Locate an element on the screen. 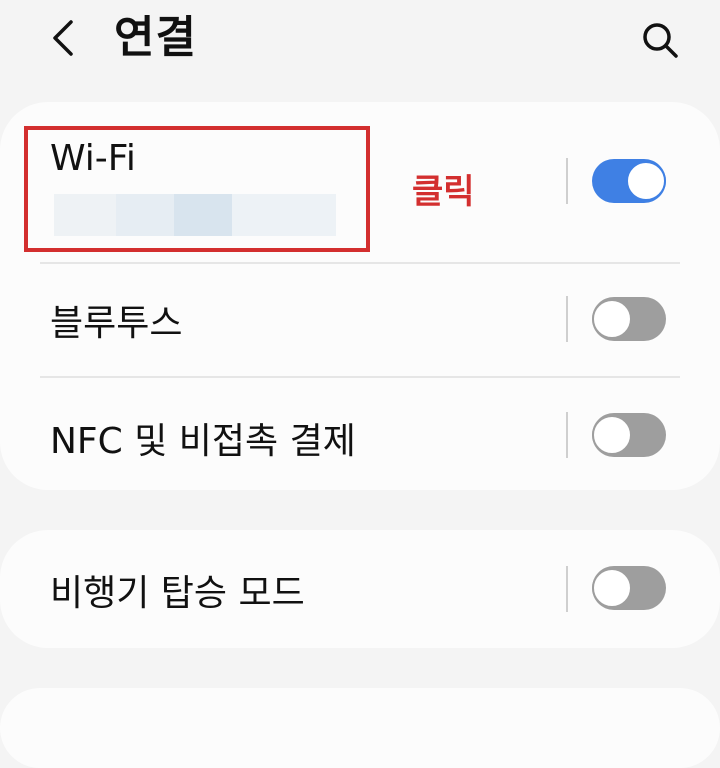  airplane-toggle is located at coordinates (629, 588).